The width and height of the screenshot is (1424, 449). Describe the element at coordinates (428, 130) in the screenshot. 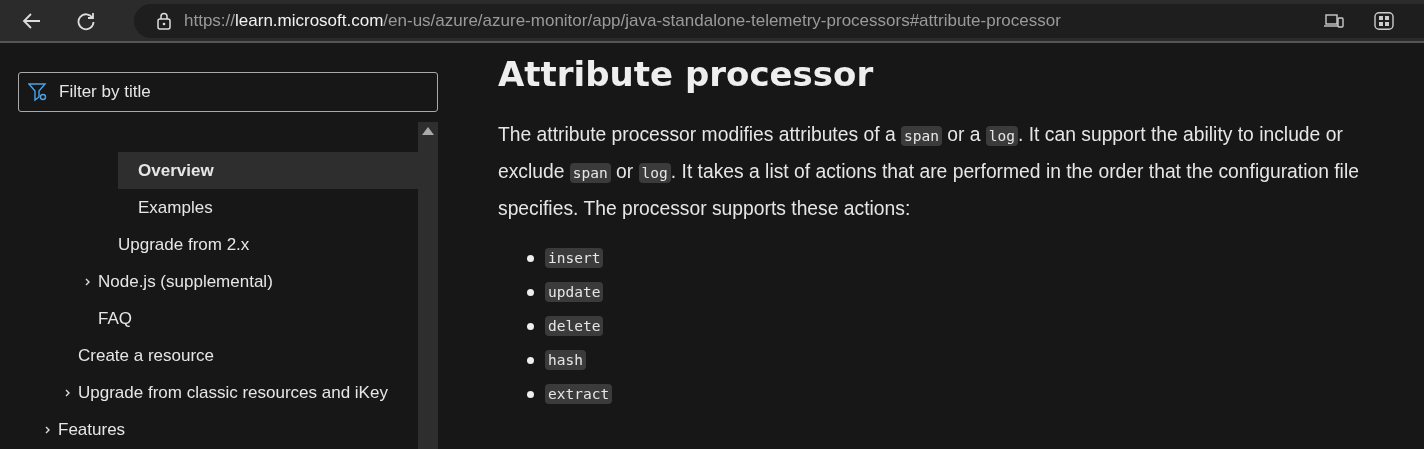

I see `scroll-up-icon` at that location.